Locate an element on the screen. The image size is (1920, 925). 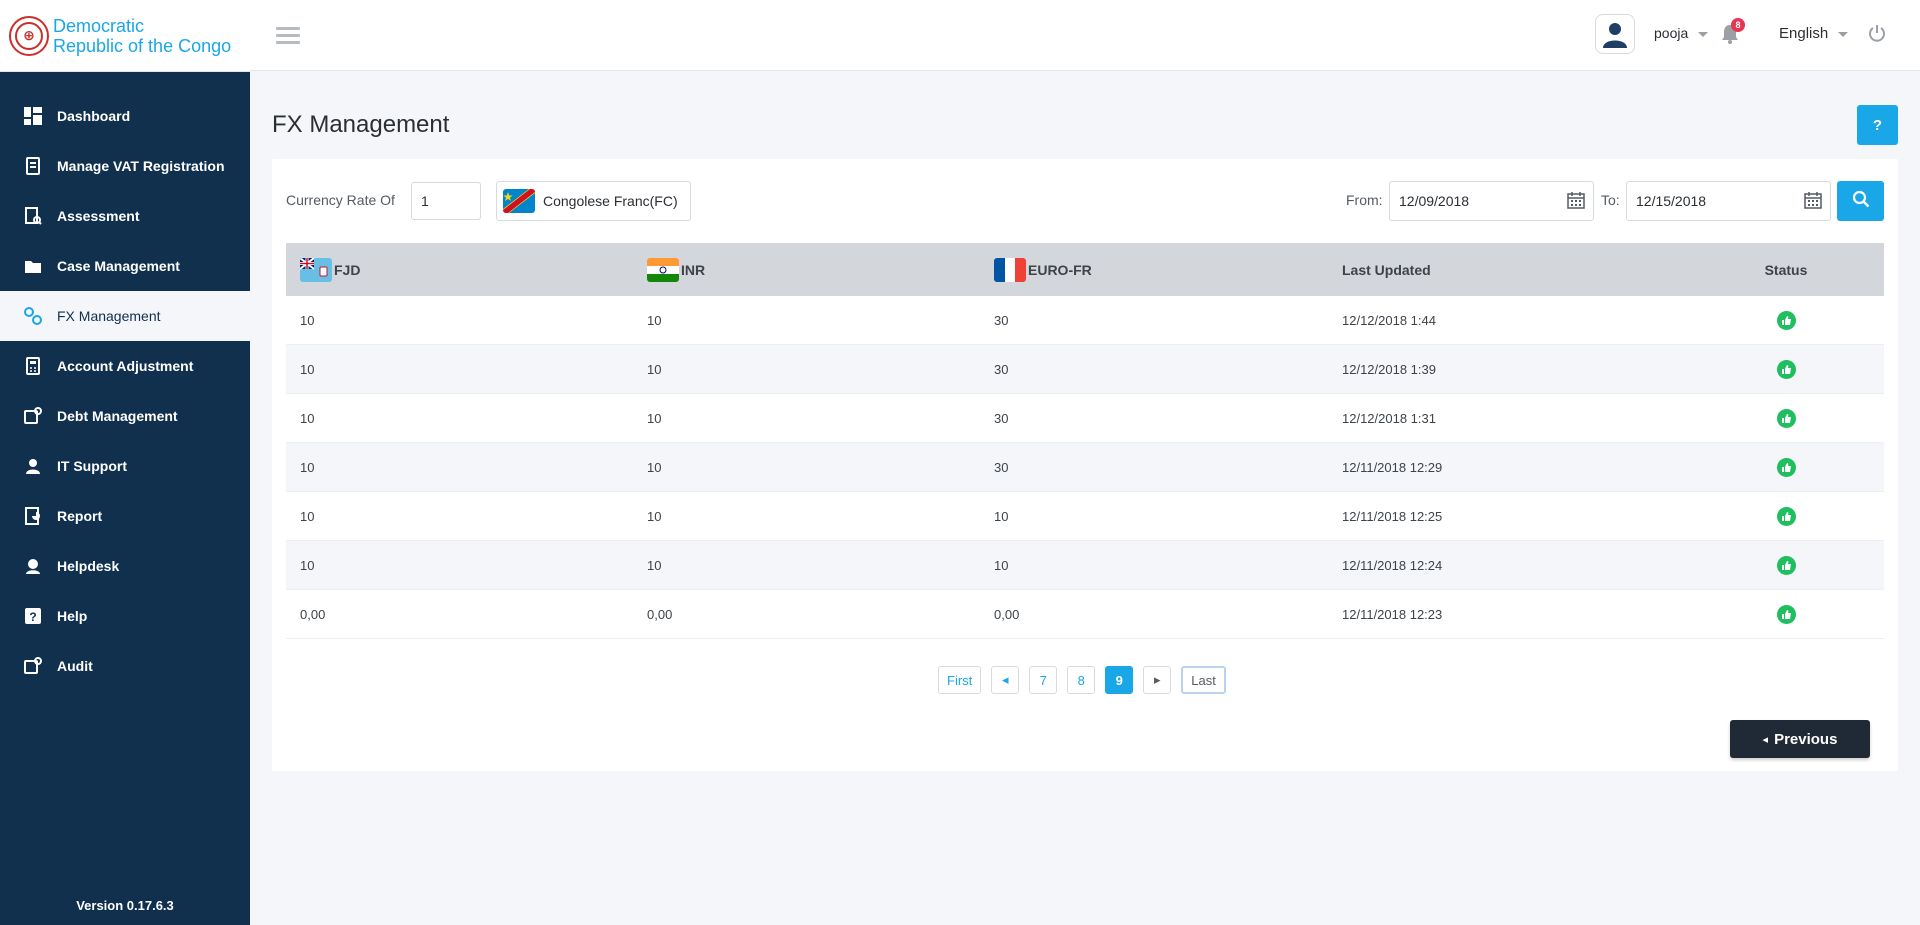
notification-badge: 8 is located at coordinates (1738, 25).